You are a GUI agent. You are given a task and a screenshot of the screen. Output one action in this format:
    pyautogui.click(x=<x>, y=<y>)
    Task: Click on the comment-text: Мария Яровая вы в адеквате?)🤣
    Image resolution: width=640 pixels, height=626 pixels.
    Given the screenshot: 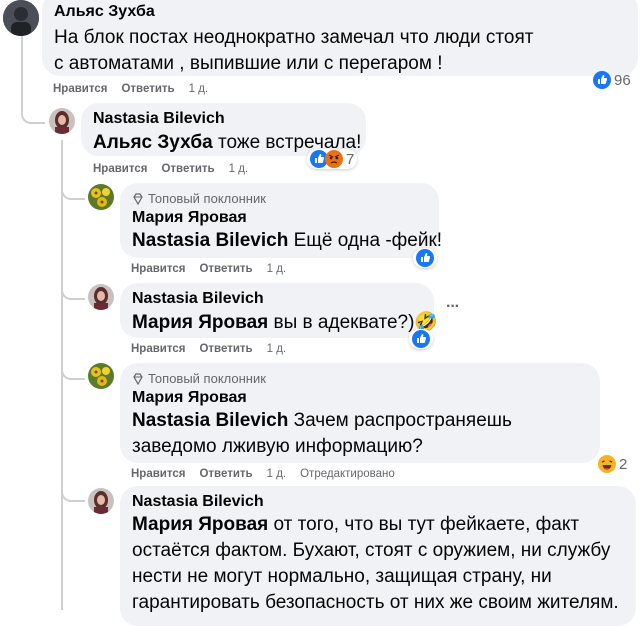 What is the action you would take?
    pyautogui.click(x=285, y=322)
    